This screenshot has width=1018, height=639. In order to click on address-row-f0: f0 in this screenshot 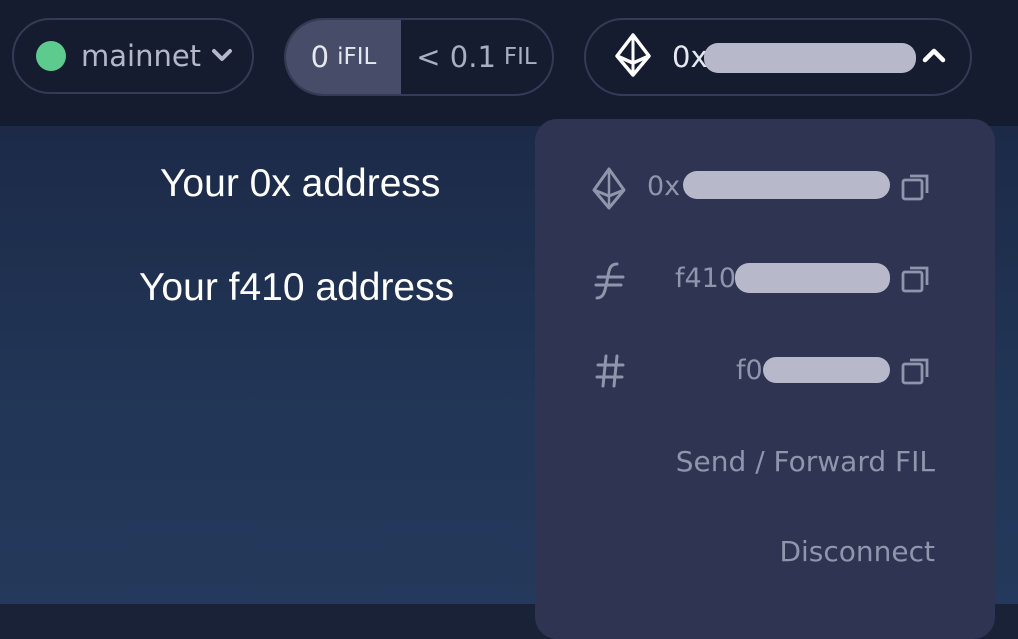, I will do `click(765, 373)`.